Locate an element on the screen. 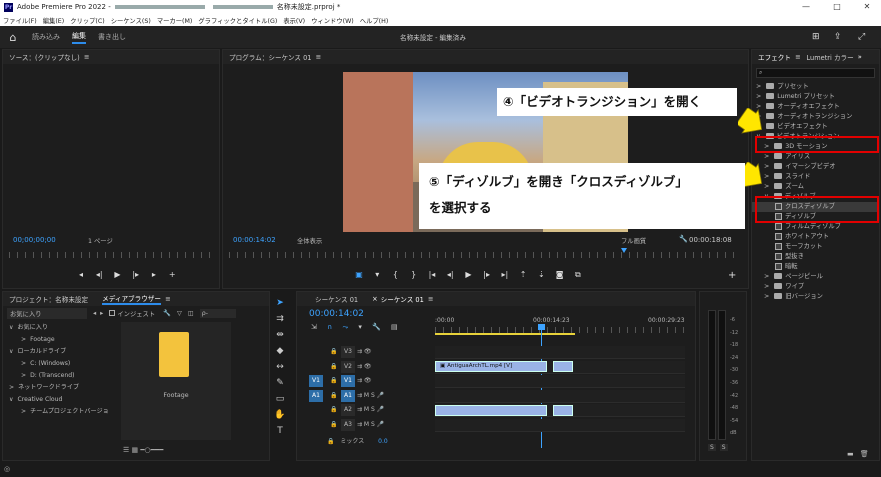  list-view-icon: ☰ ▦ ━○━━━ is located at coordinates (143, 450).